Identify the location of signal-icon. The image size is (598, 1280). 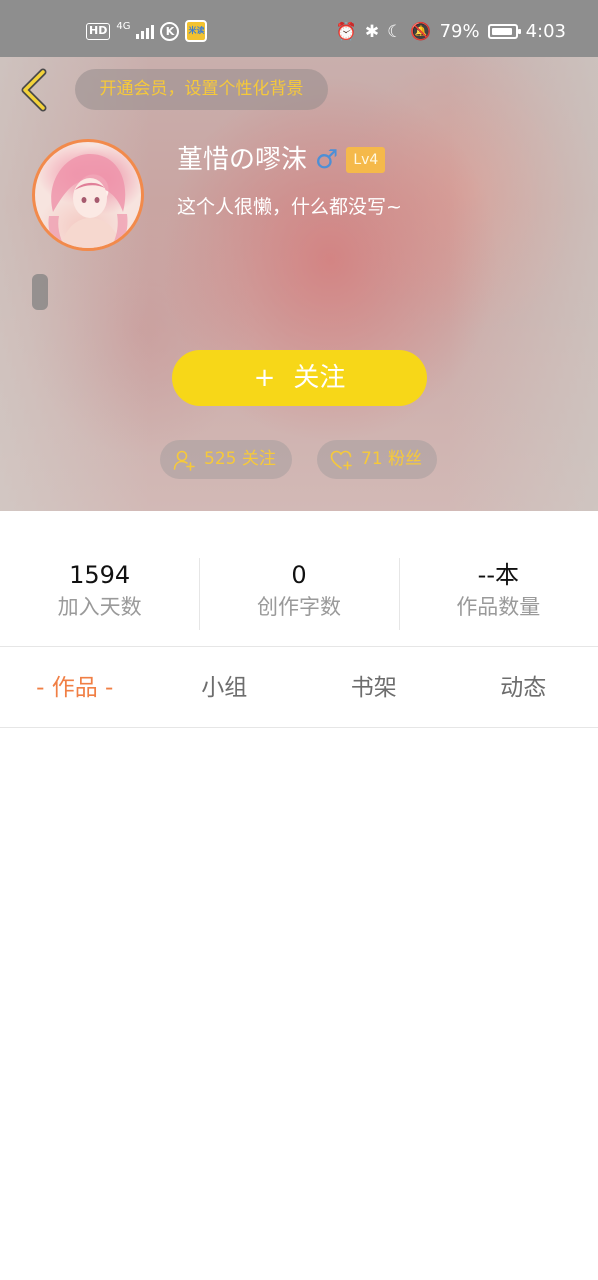
(145, 31).